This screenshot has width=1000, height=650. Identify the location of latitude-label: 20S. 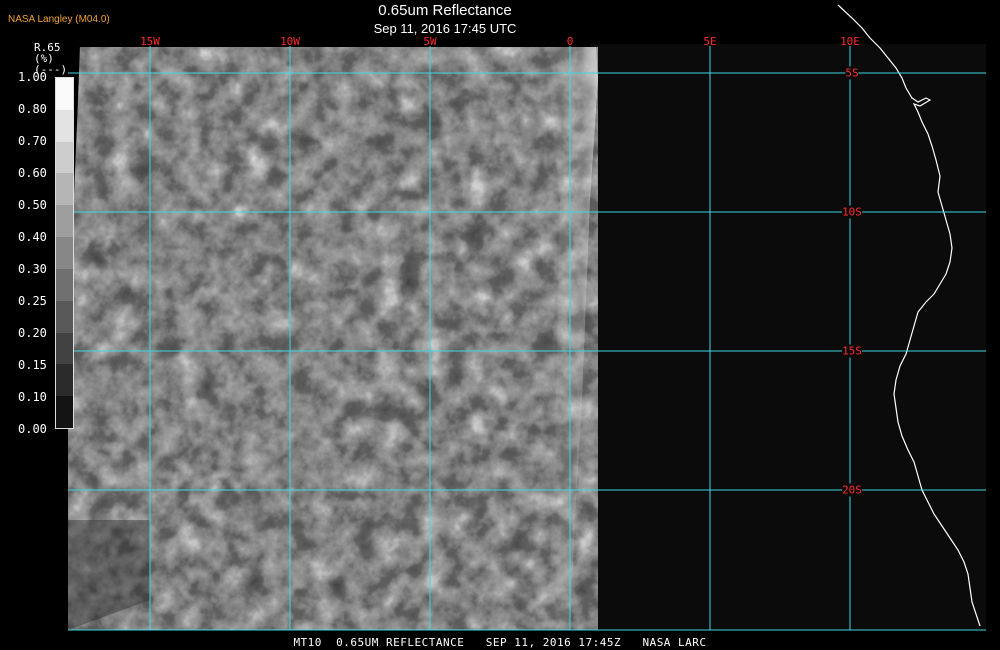
(852, 490).